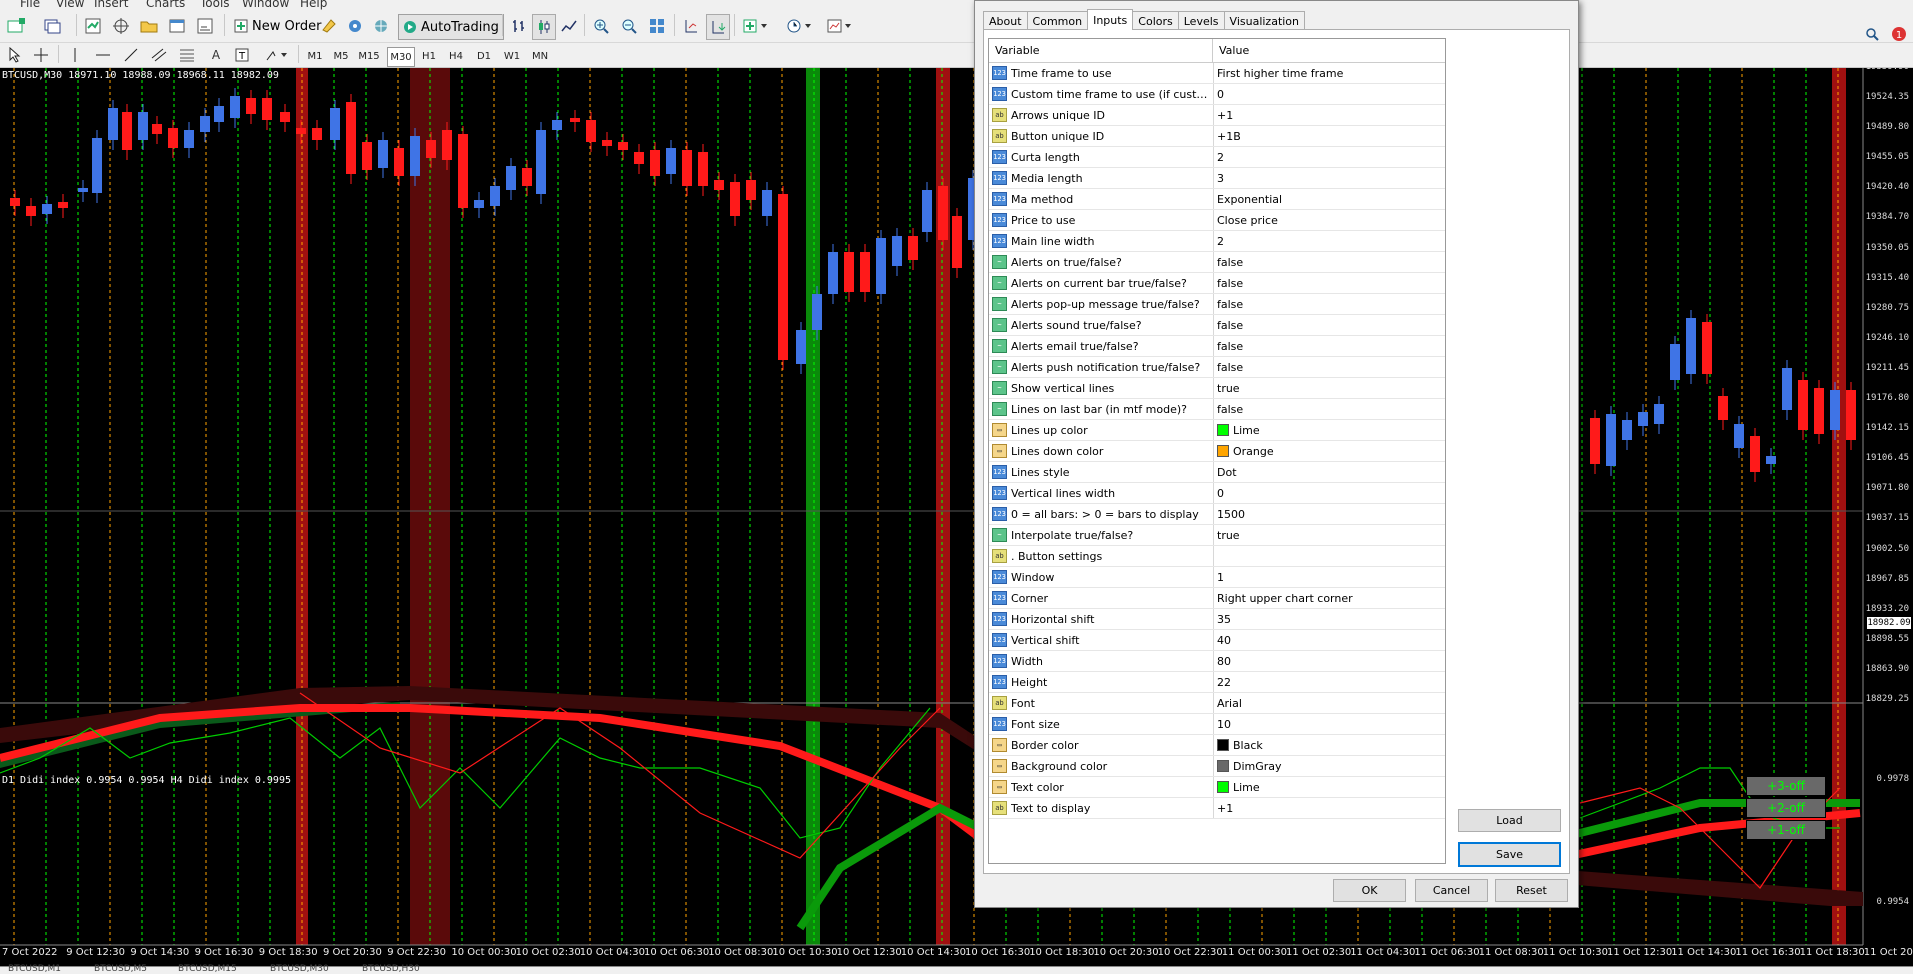 The image size is (1913, 974). I want to click on fibonacci-icon, so click(187, 55).